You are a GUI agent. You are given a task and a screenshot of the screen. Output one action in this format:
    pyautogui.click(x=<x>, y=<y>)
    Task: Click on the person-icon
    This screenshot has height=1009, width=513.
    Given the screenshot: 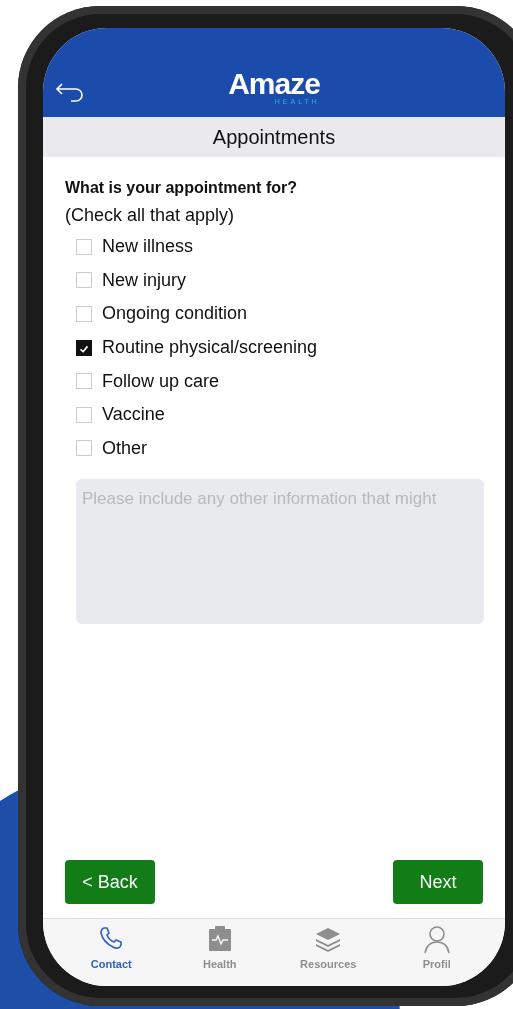 What is the action you would take?
    pyautogui.click(x=436, y=939)
    